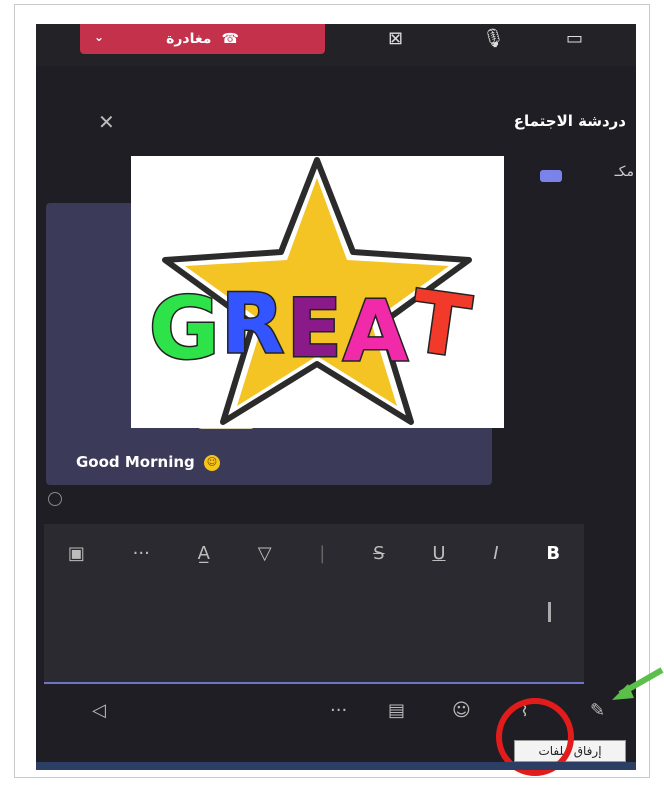 This screenshot has height=787, width=664. I want to click on smiley-emoji-icon: ☺, so click(211, 462).